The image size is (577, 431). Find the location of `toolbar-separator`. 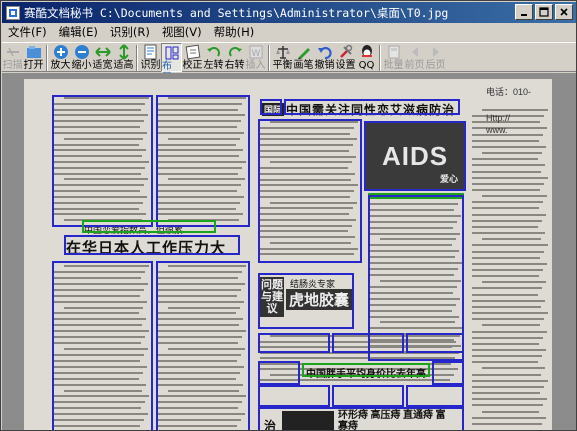

toolbar-separator is located at coordinates (47, 58).